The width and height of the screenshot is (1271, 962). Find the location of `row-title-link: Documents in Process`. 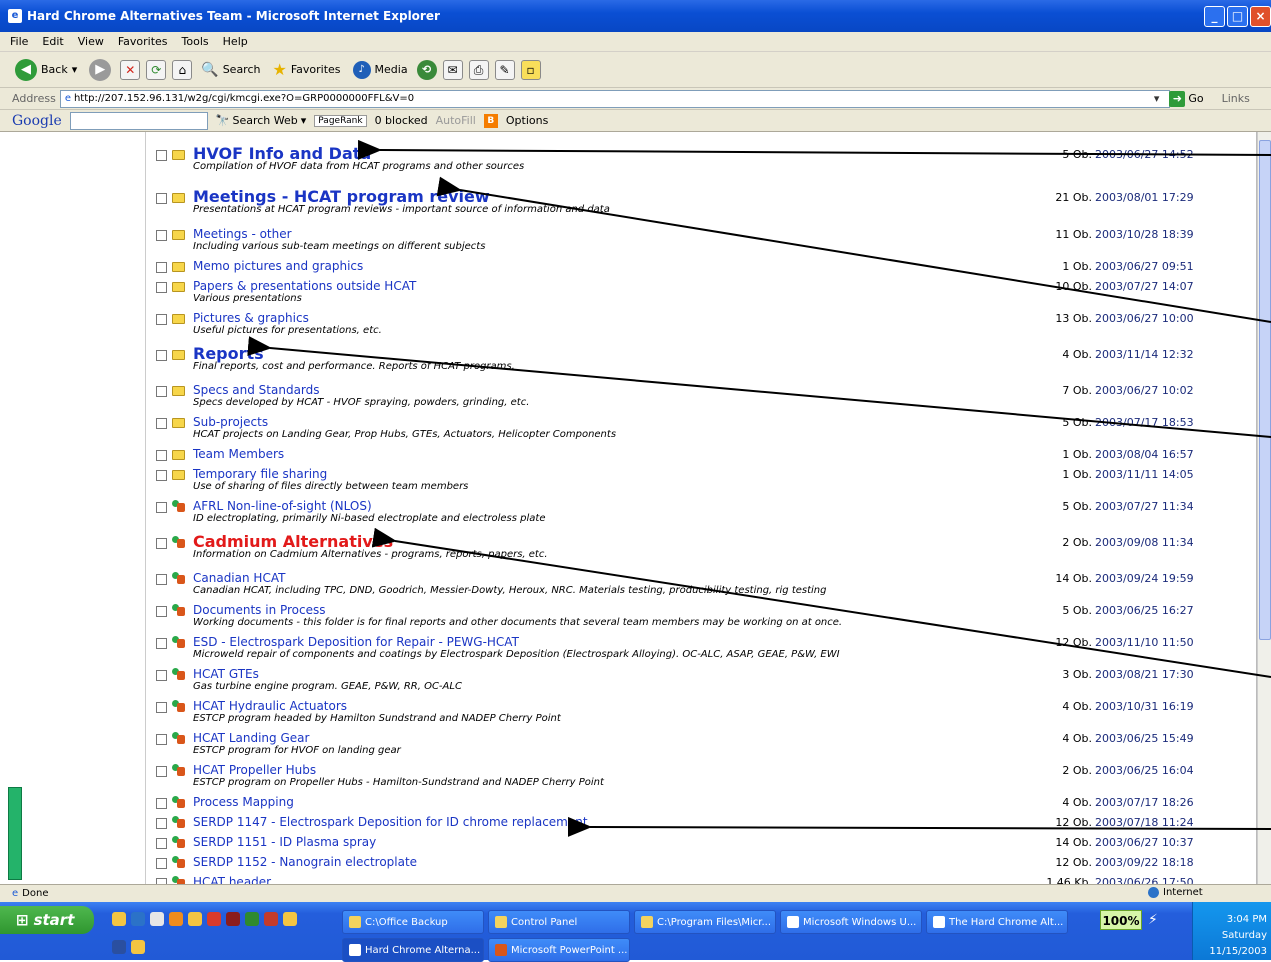

row-title-link: Documents in Process is located at coordinates (259, 610).